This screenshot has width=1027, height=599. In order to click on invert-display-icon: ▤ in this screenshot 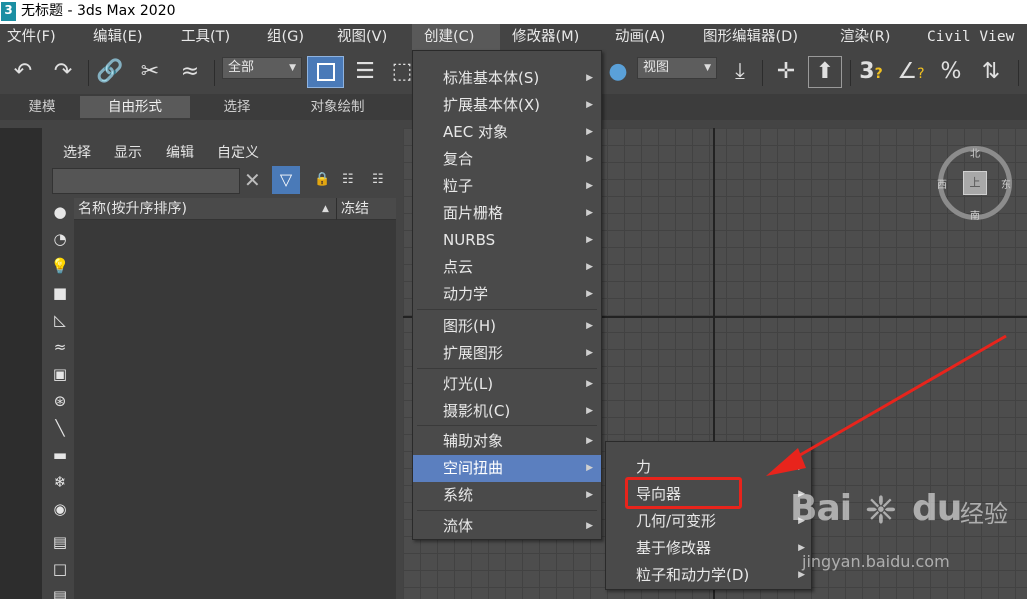, I will do `click(60, 592)`.